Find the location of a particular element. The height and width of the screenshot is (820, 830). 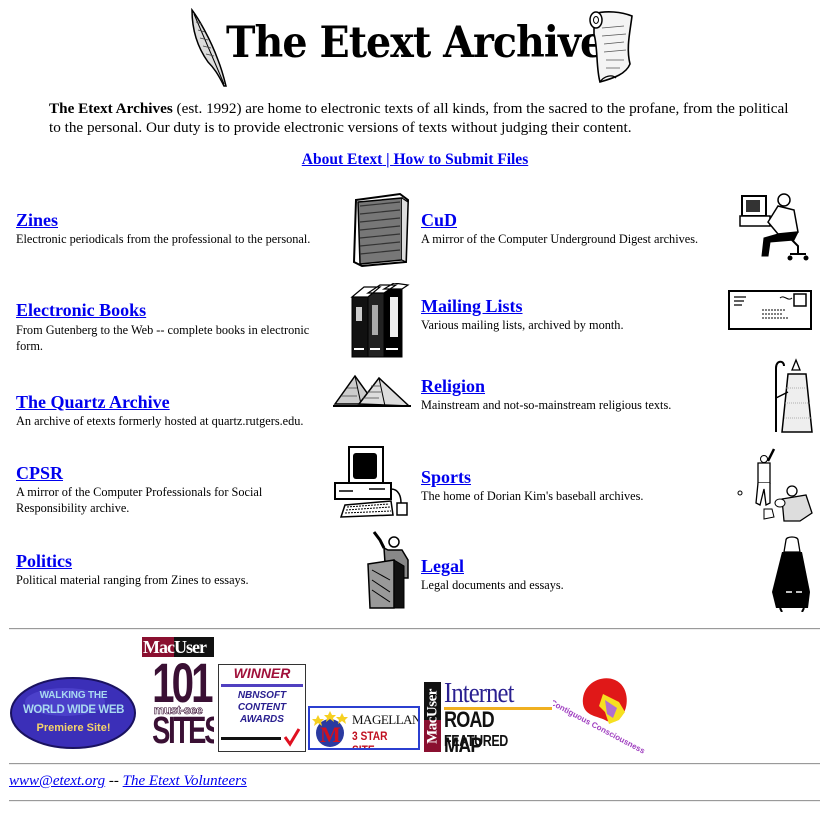

badge-magellan-3-star: M MAGELLAN 3 STAR SITE is located at coordinates (364, 728).